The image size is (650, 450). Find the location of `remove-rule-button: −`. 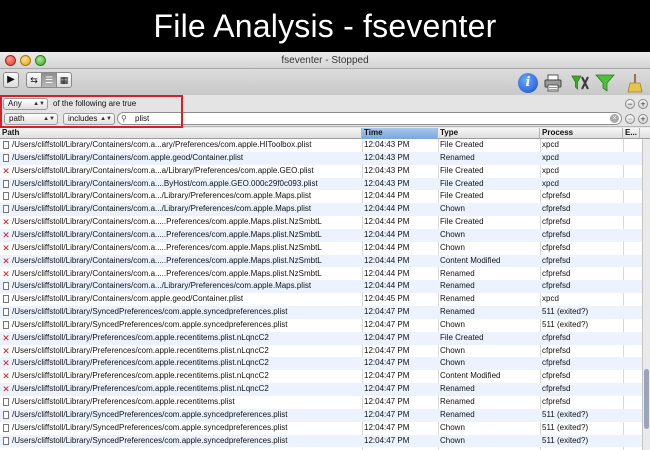

remove-rule-button: − is located at coordinates (630, 119).